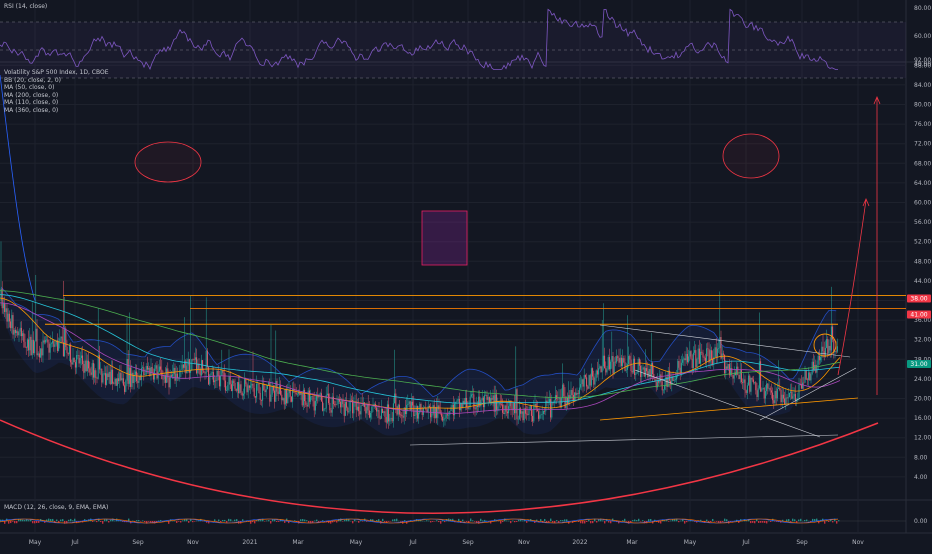  I want to click on price-tick-label: 76.00, so click(922, 124).